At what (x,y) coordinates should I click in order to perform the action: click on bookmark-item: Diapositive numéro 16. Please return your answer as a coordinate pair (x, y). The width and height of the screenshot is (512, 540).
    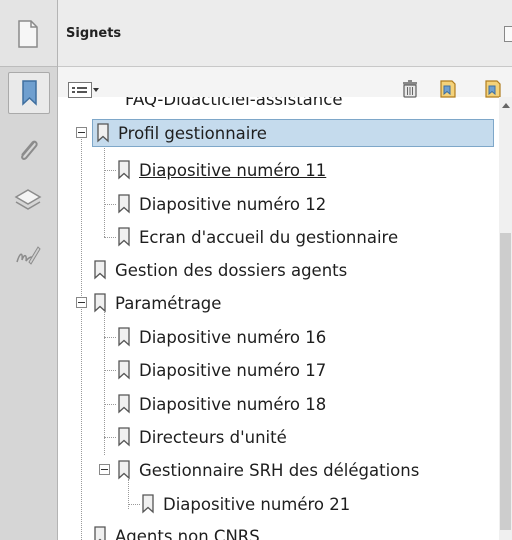
    Looking at the image, I should click on (221, 337).